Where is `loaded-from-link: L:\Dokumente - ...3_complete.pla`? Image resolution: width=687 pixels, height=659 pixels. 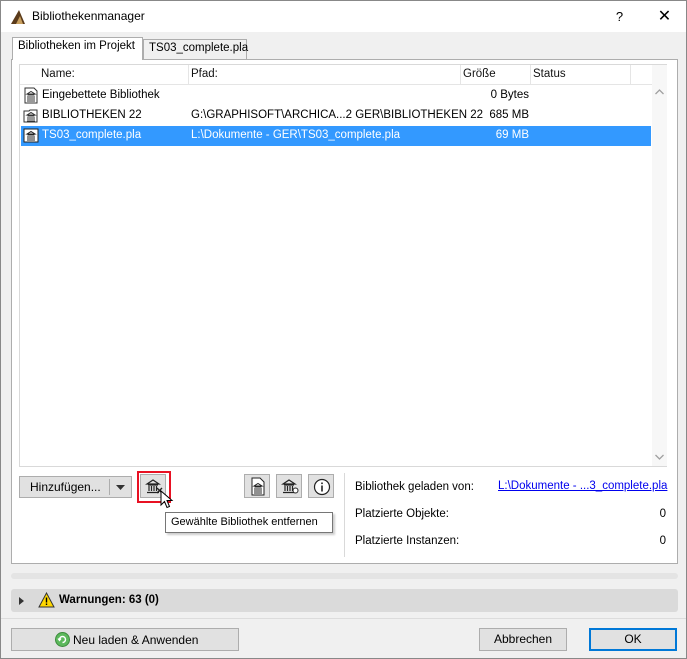 loaded-from-link: L:\Dokumente - ...3_complete.pla is located at coordinates (582, 486).